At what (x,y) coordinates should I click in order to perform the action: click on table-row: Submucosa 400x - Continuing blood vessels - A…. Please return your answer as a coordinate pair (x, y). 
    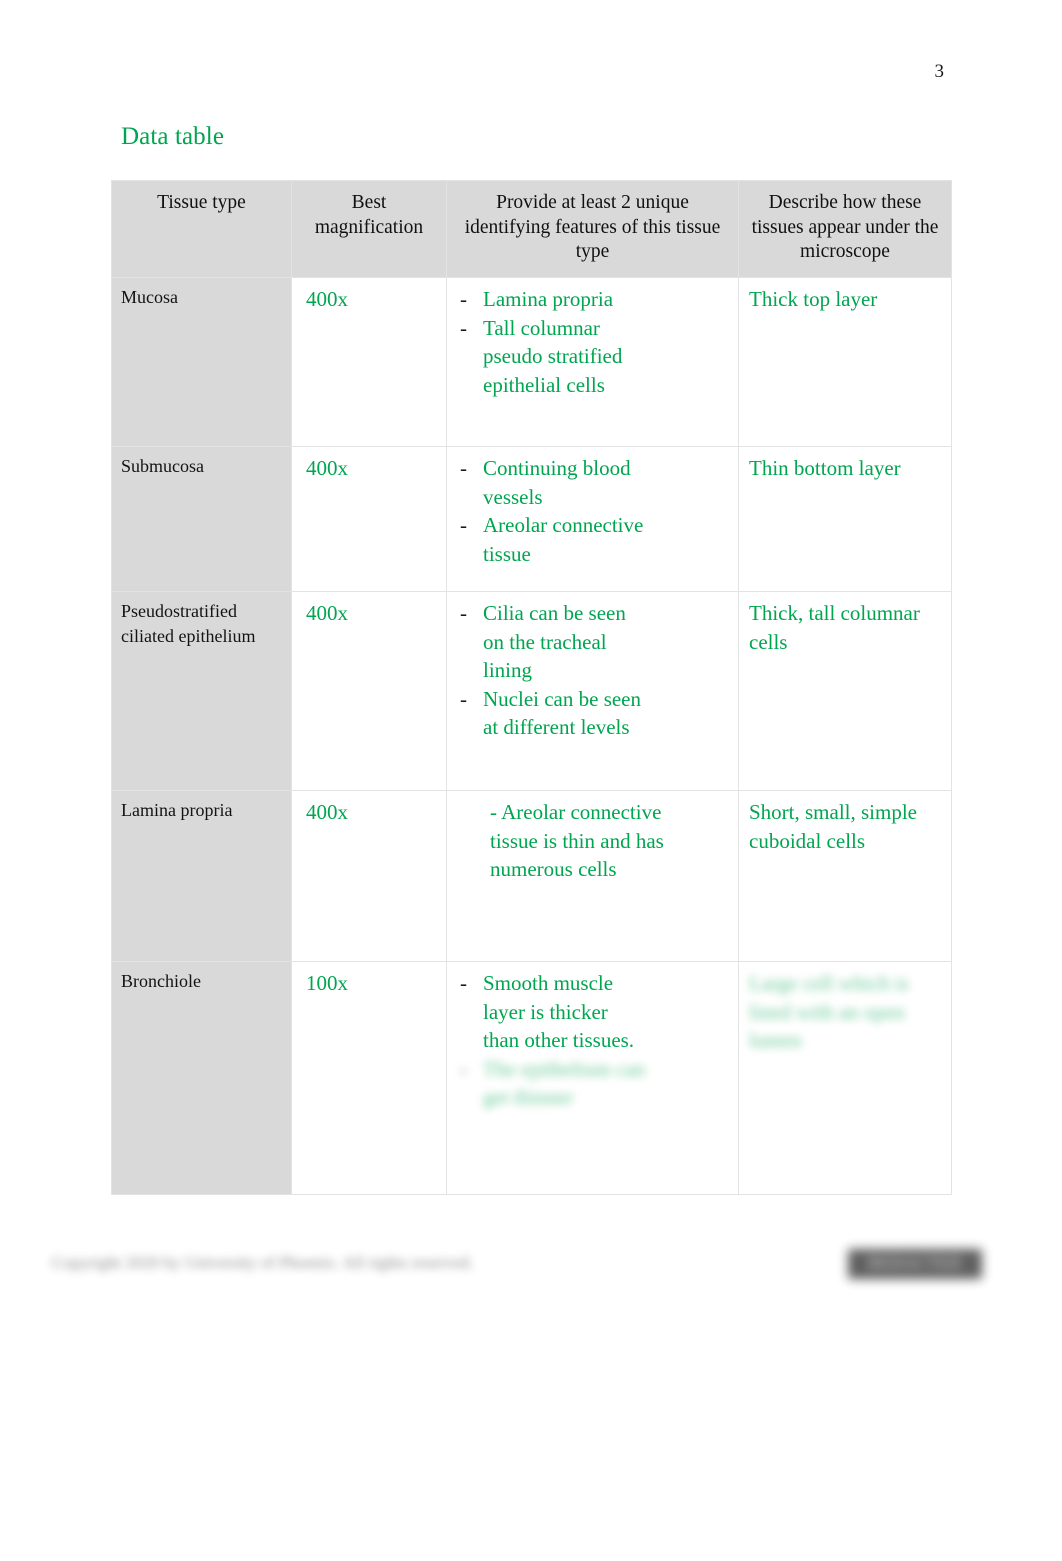
    Looking at the image, I should click on (531, 519).